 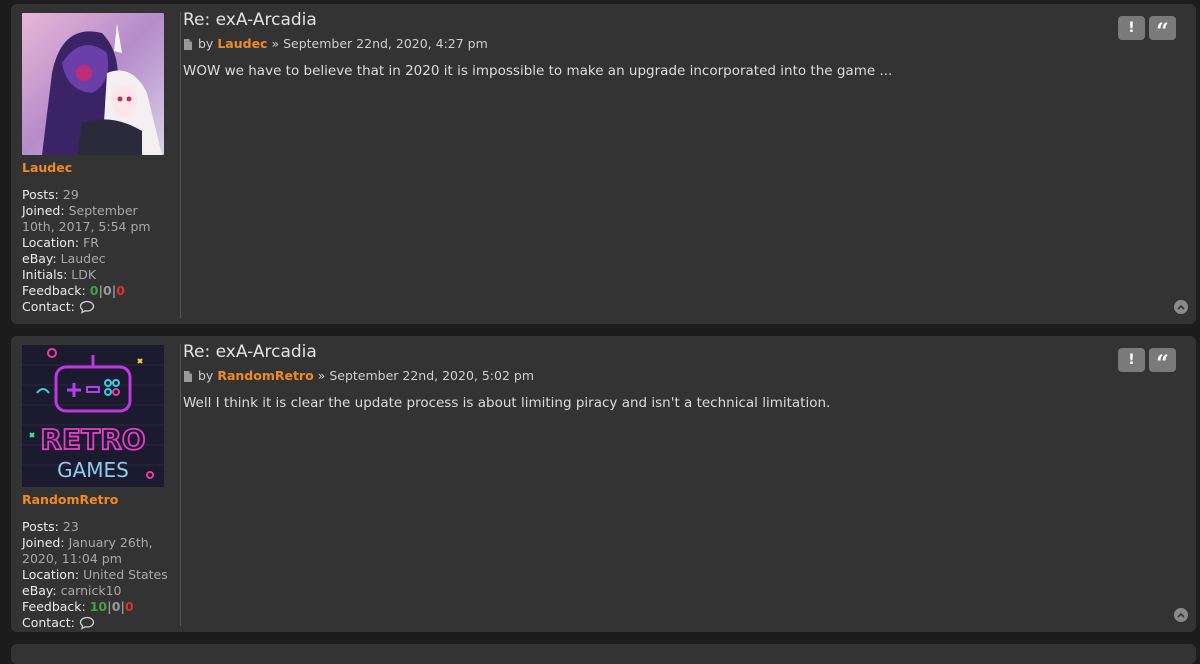 I want to click on avatar-games-text: GAMES, so click(x=93, y=470).